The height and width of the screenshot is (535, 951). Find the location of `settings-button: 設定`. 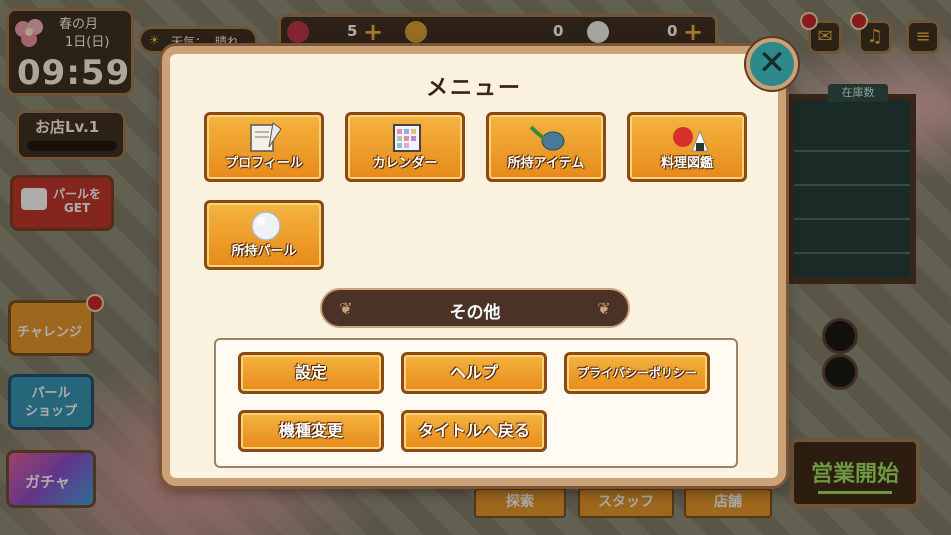

settings-button: 設定 is located at coordinates (311, 373).